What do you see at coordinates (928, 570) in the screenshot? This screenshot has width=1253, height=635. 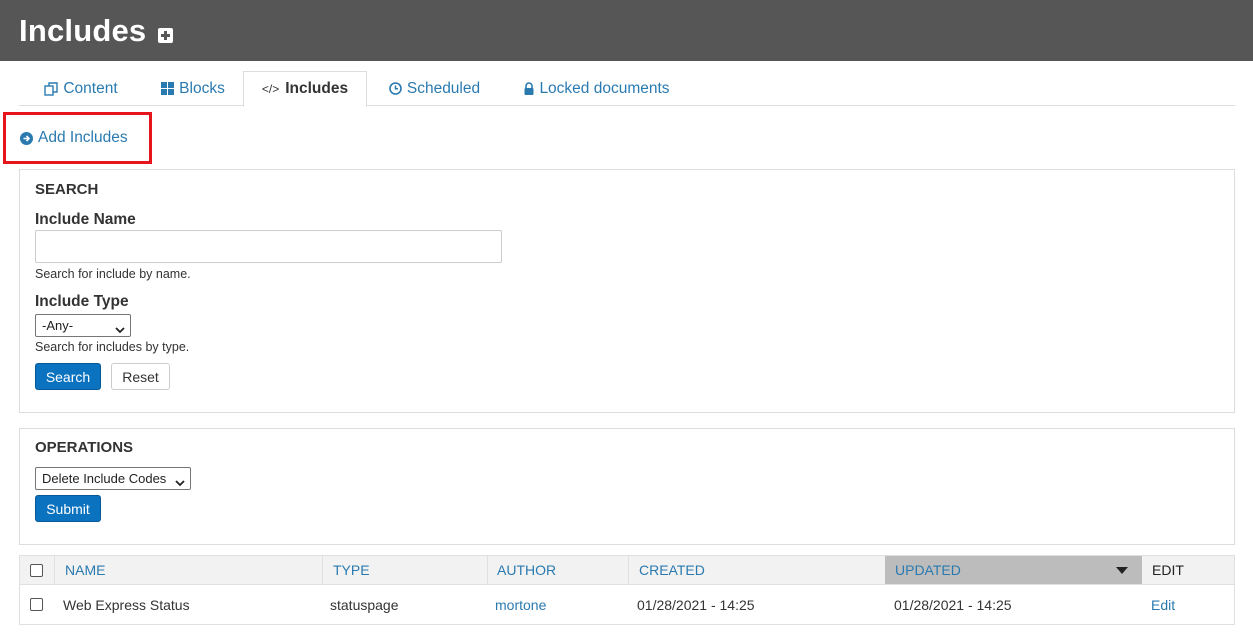 I see `column-updated-label: UPDATED` at bounding box center [928, 570].